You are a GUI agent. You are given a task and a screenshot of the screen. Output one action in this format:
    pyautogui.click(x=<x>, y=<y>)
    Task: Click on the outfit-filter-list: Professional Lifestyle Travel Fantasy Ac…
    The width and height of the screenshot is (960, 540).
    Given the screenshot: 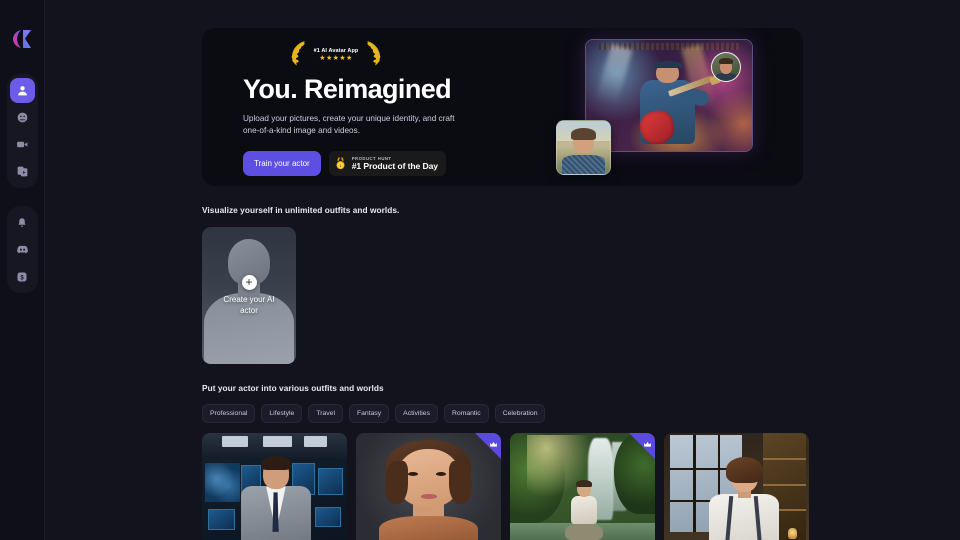 What is the action you would take?
    pyautogui.click(x=581, y=413)
    